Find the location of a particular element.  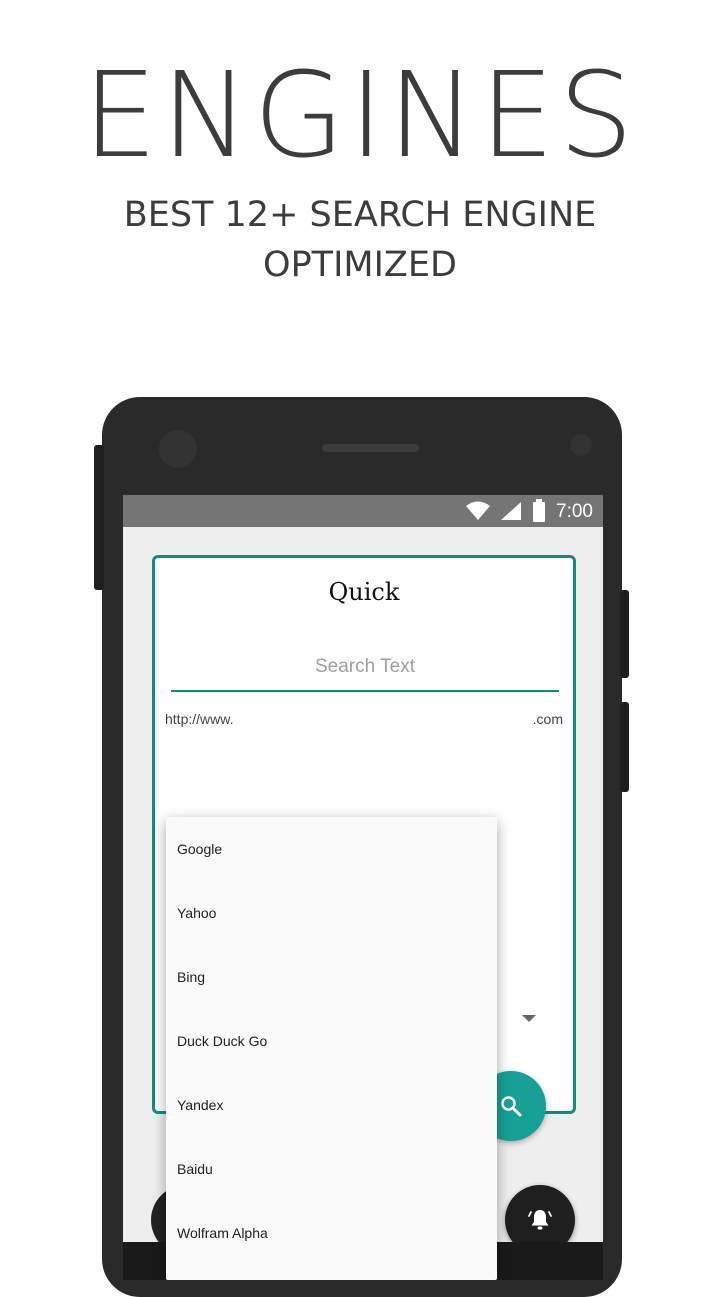

card-title: Quick is located at coordinates (364, 592).